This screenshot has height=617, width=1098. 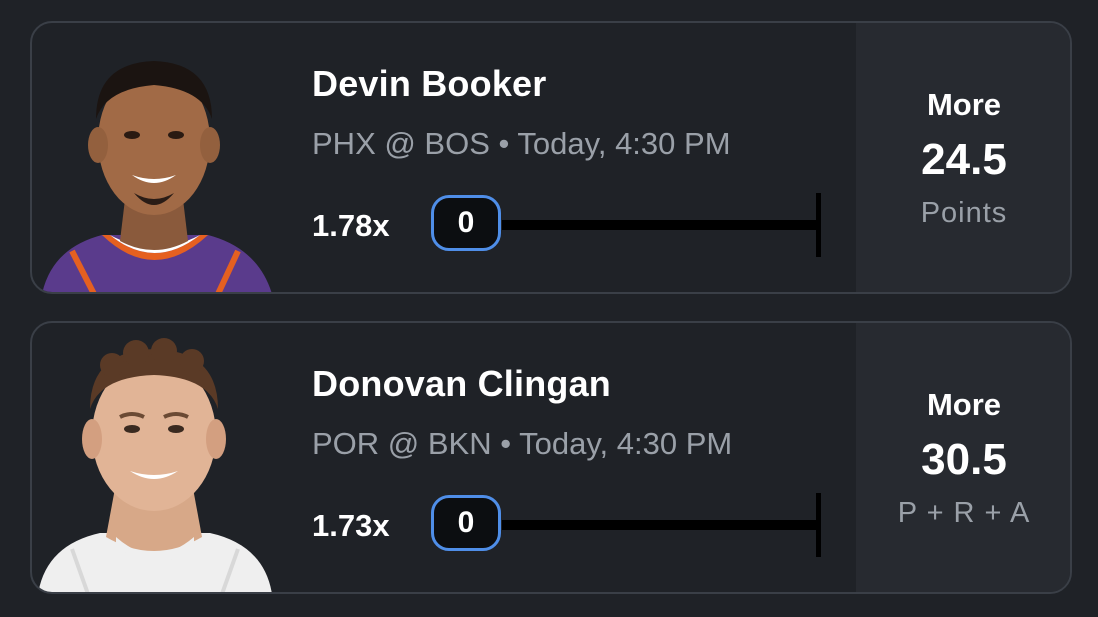 I want to click on projection-line: 30.5, so click(x=964, y=459).